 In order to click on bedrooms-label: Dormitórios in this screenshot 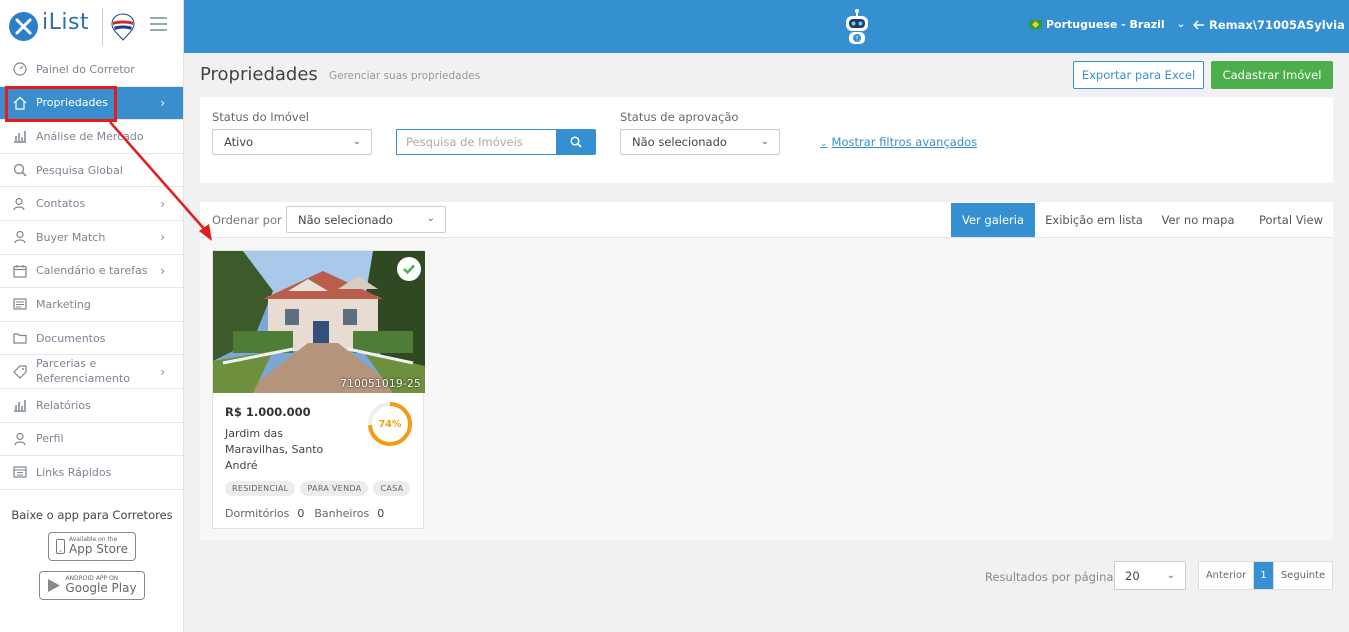, I will do `click(257, 513)`.